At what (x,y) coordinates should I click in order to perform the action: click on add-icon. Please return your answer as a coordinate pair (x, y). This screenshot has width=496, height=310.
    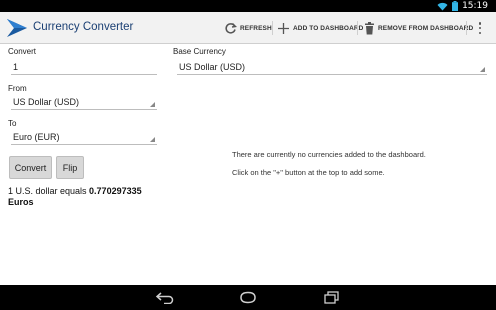
    Looking at the image, I should click on (283, 28).